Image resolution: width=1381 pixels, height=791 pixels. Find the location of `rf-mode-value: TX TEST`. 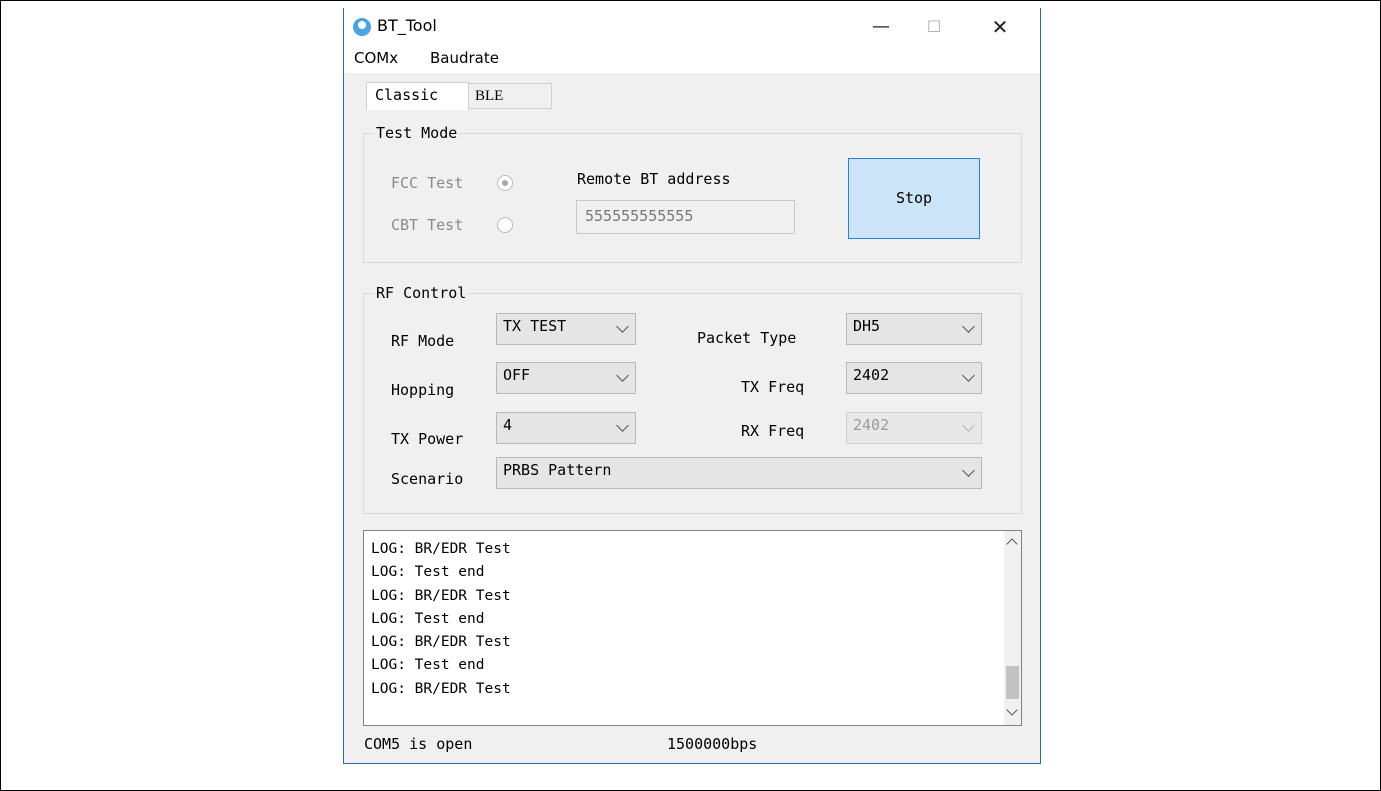

rf-mode-value: TX TEST is located at coordinates (535, 326).